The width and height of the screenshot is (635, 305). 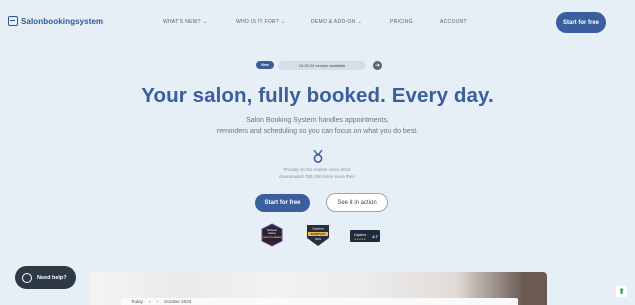 I want to click on since-line: downloaded 760,198 times since then, so click(x=317, y=176).